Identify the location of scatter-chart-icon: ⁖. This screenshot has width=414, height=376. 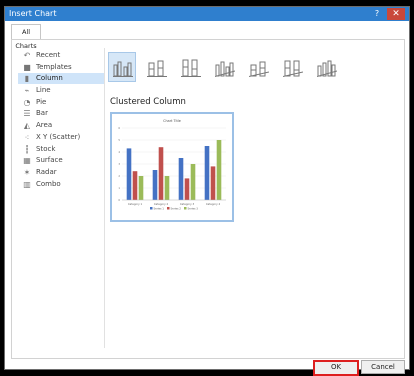
(27, 137).